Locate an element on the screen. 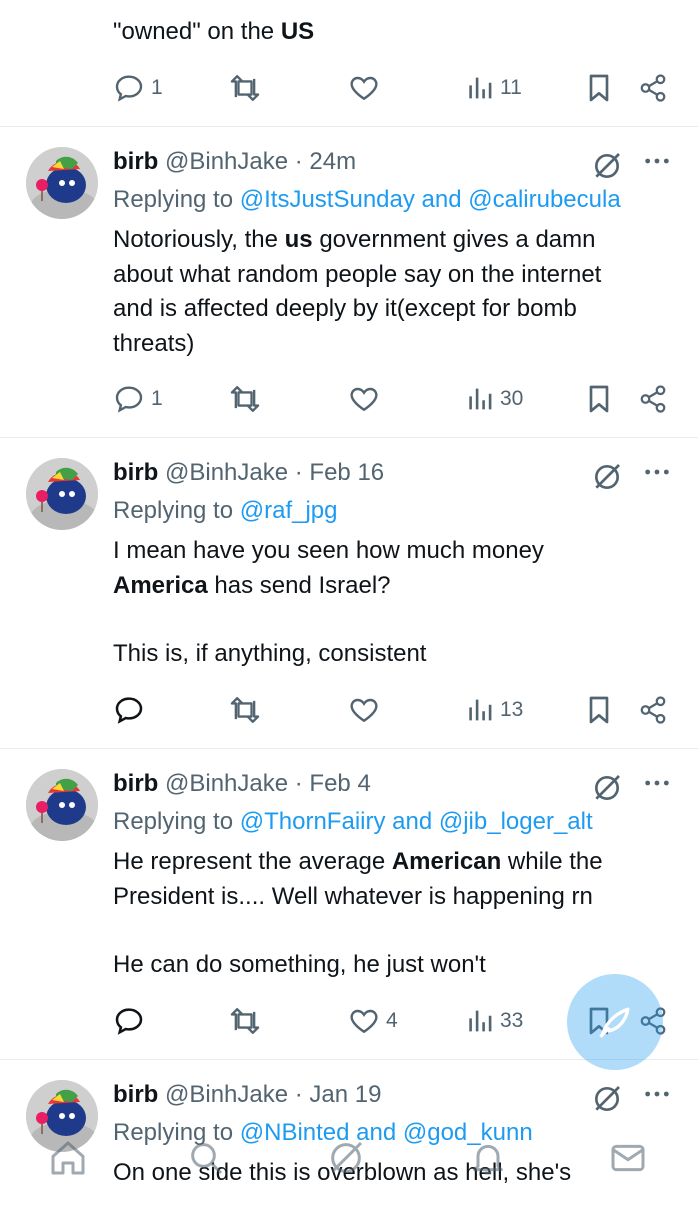 This screenshot has width=698, height=1210. timestamp: · Jan 19 is located at coordinates (338, 1094).